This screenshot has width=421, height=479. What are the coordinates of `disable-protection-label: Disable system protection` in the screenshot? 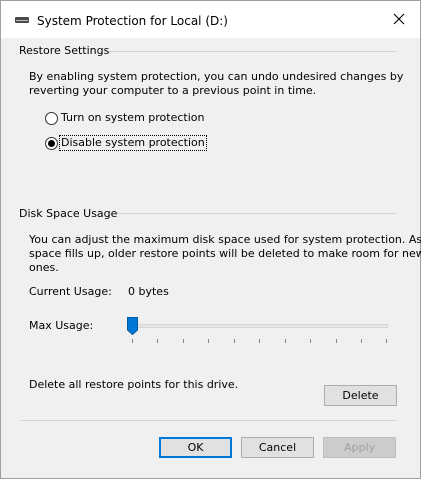 It's located at (133, 143).